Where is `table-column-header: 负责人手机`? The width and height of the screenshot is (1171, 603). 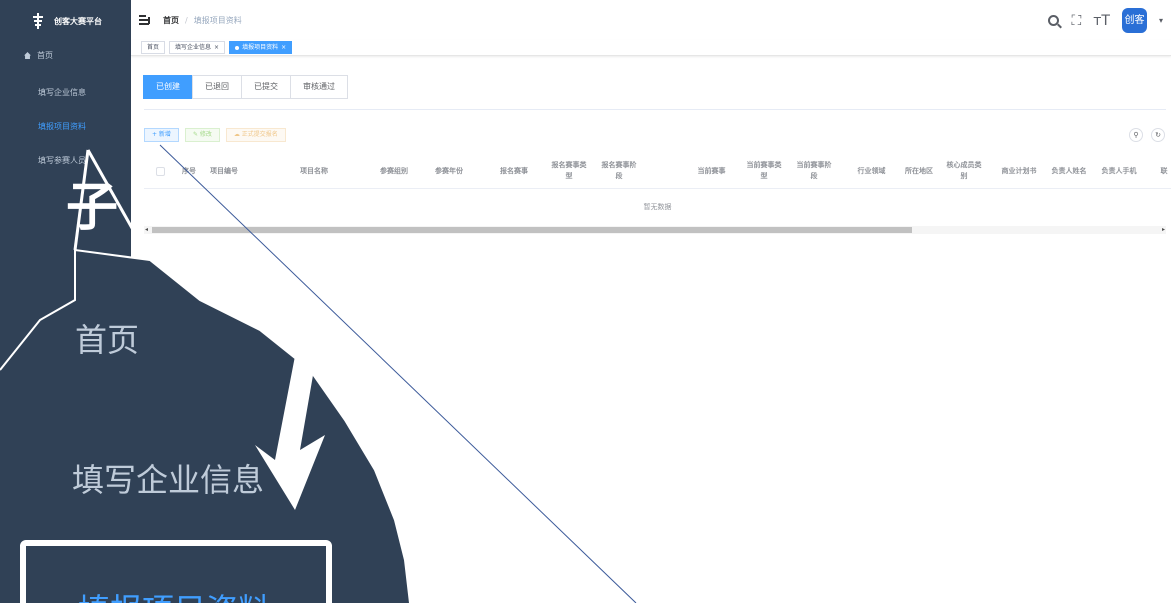 table-column-header: 负责人手机 is located at coordinates (1119, 170).